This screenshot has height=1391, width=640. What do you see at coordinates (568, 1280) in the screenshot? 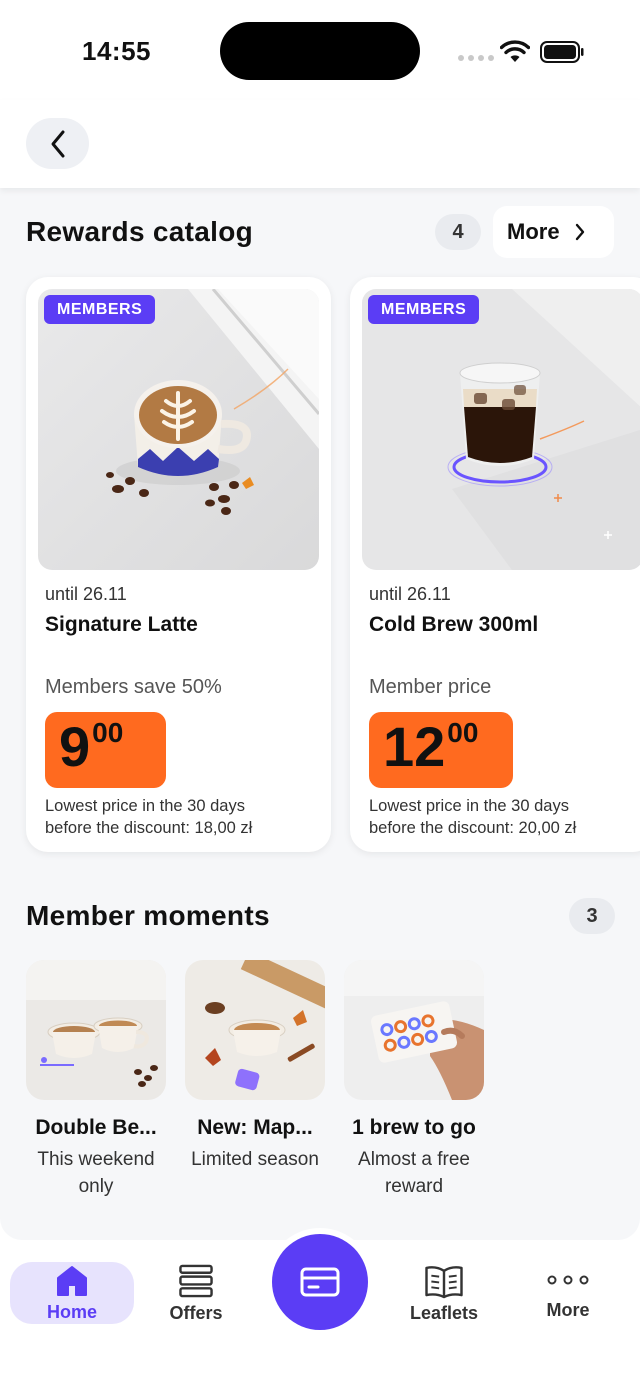
I see `more-dots-icon` at bounding box center [568, 1280].